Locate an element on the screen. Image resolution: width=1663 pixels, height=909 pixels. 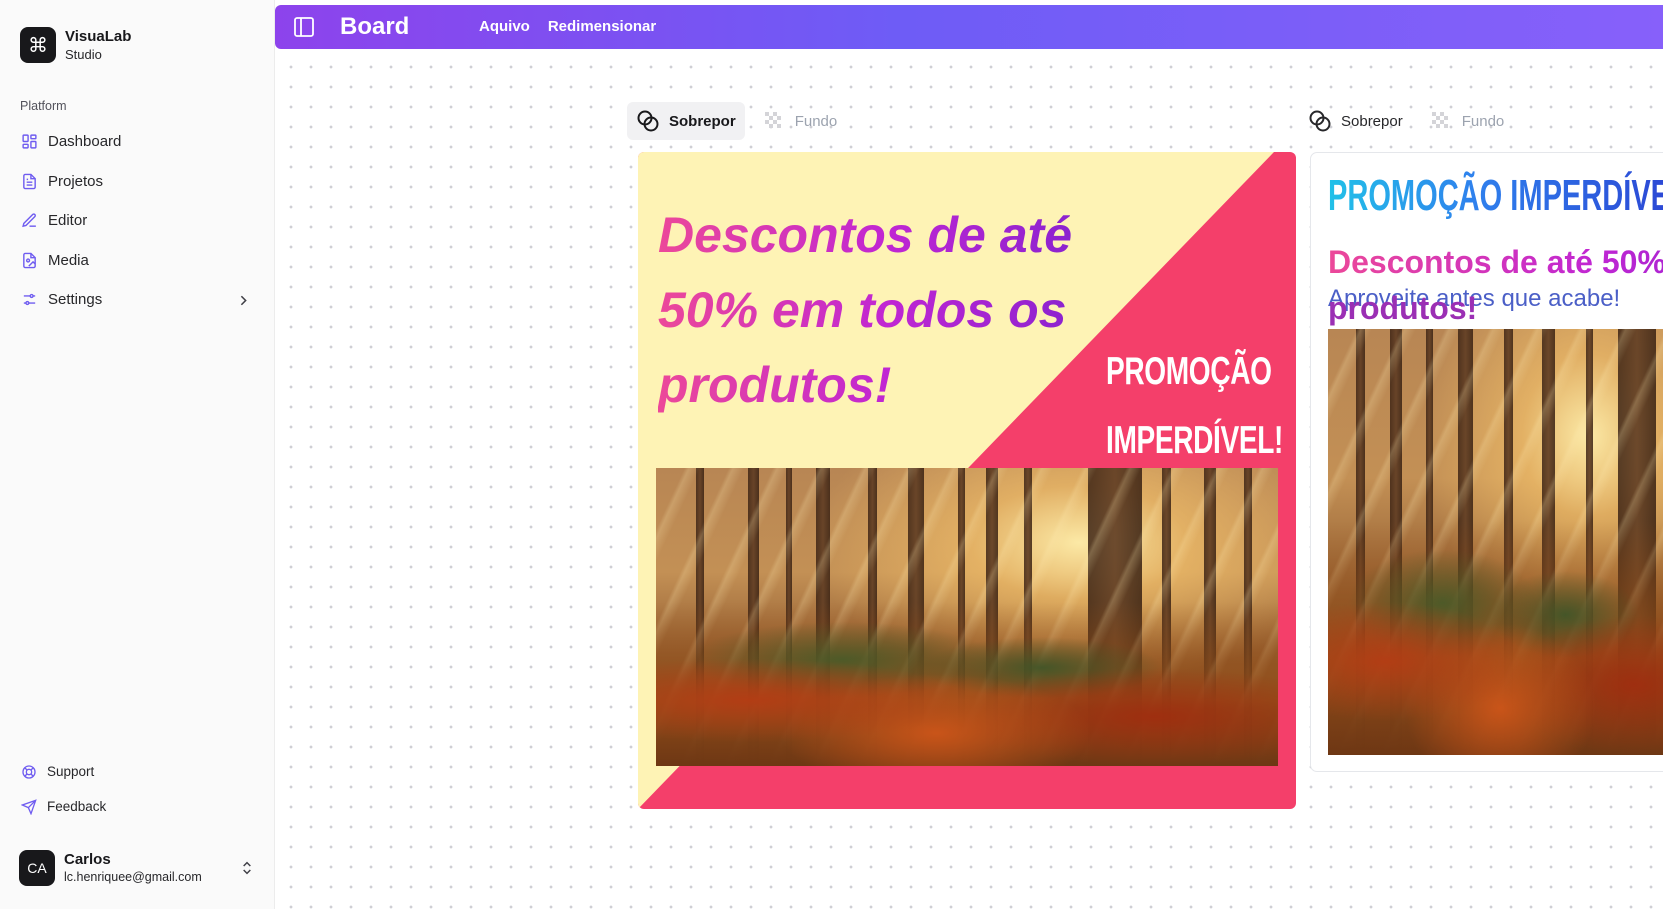
frame1-tabs: Sobrepor Fundo is located at coordinates (736, 121).